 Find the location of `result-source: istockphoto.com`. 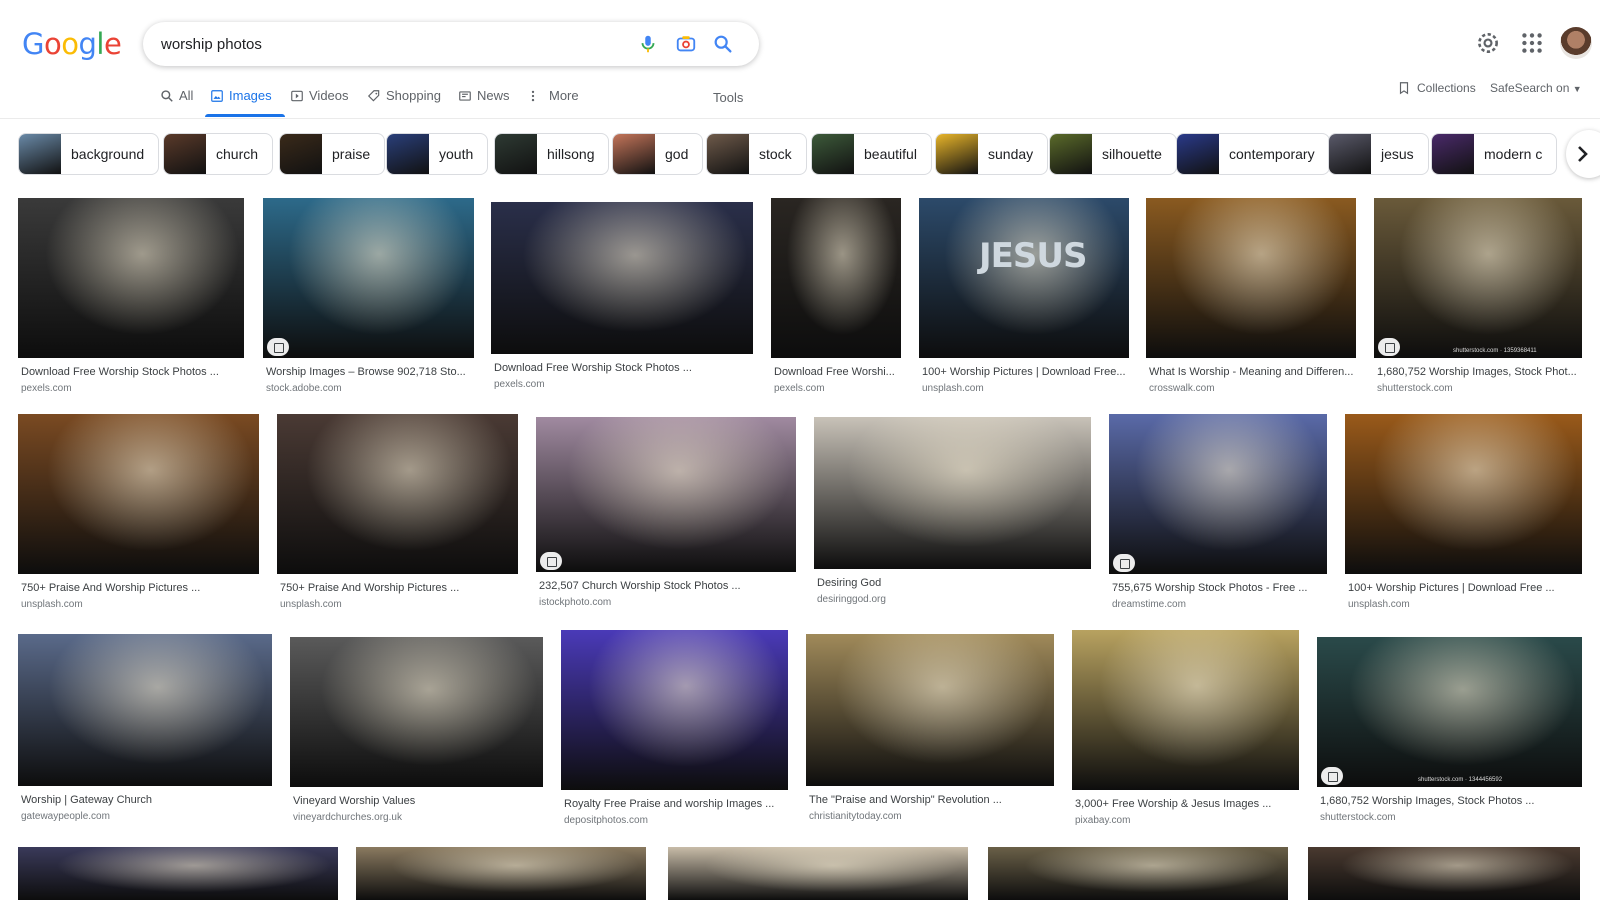

result-source: istockphoto.com is located at coordinates (575, 602).